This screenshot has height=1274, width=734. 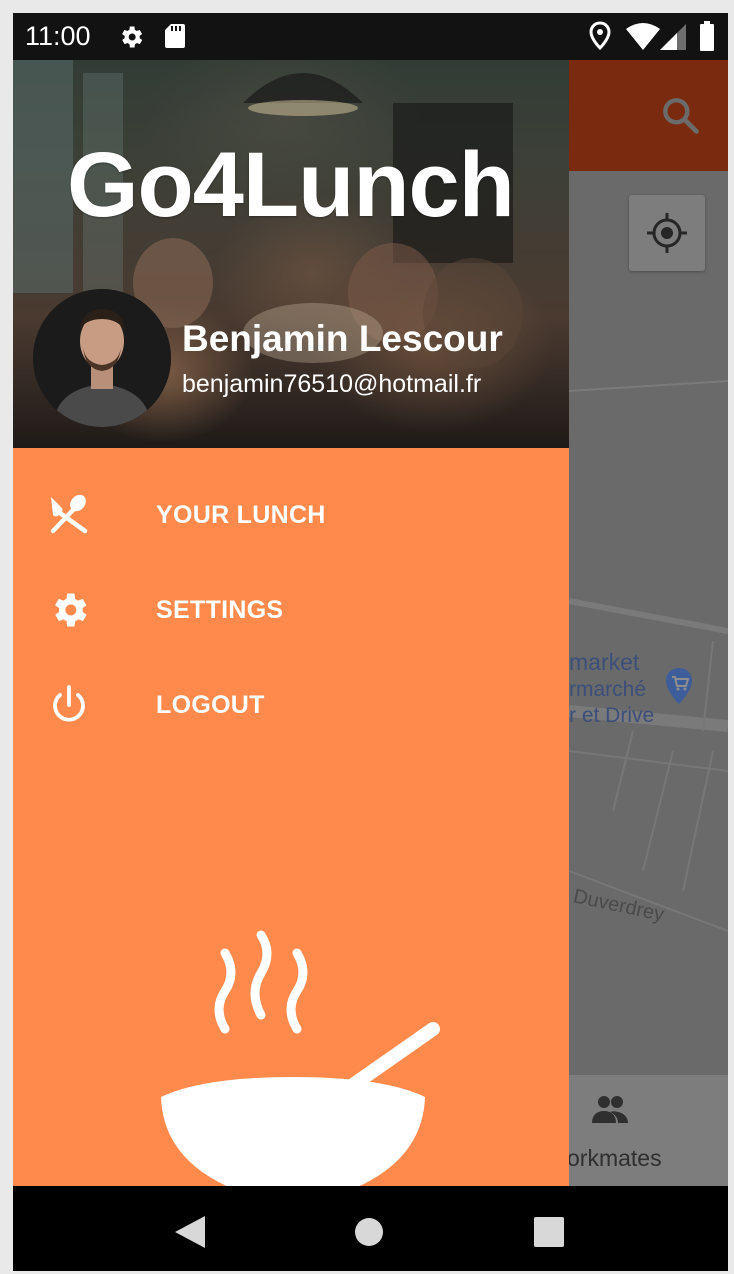 I want to click on people-icon, so click(x=610, y=1109).